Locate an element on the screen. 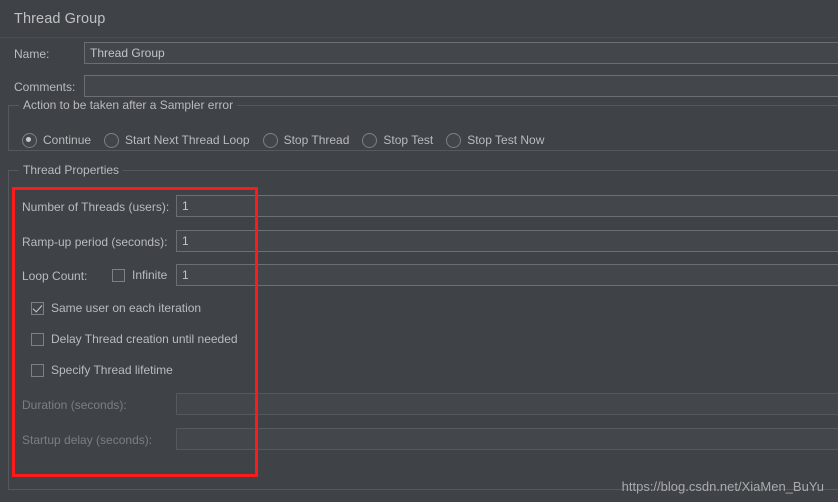 This screenshot has height=502, width=838. radio-continue: Continue is located at coordinates (57, 140).